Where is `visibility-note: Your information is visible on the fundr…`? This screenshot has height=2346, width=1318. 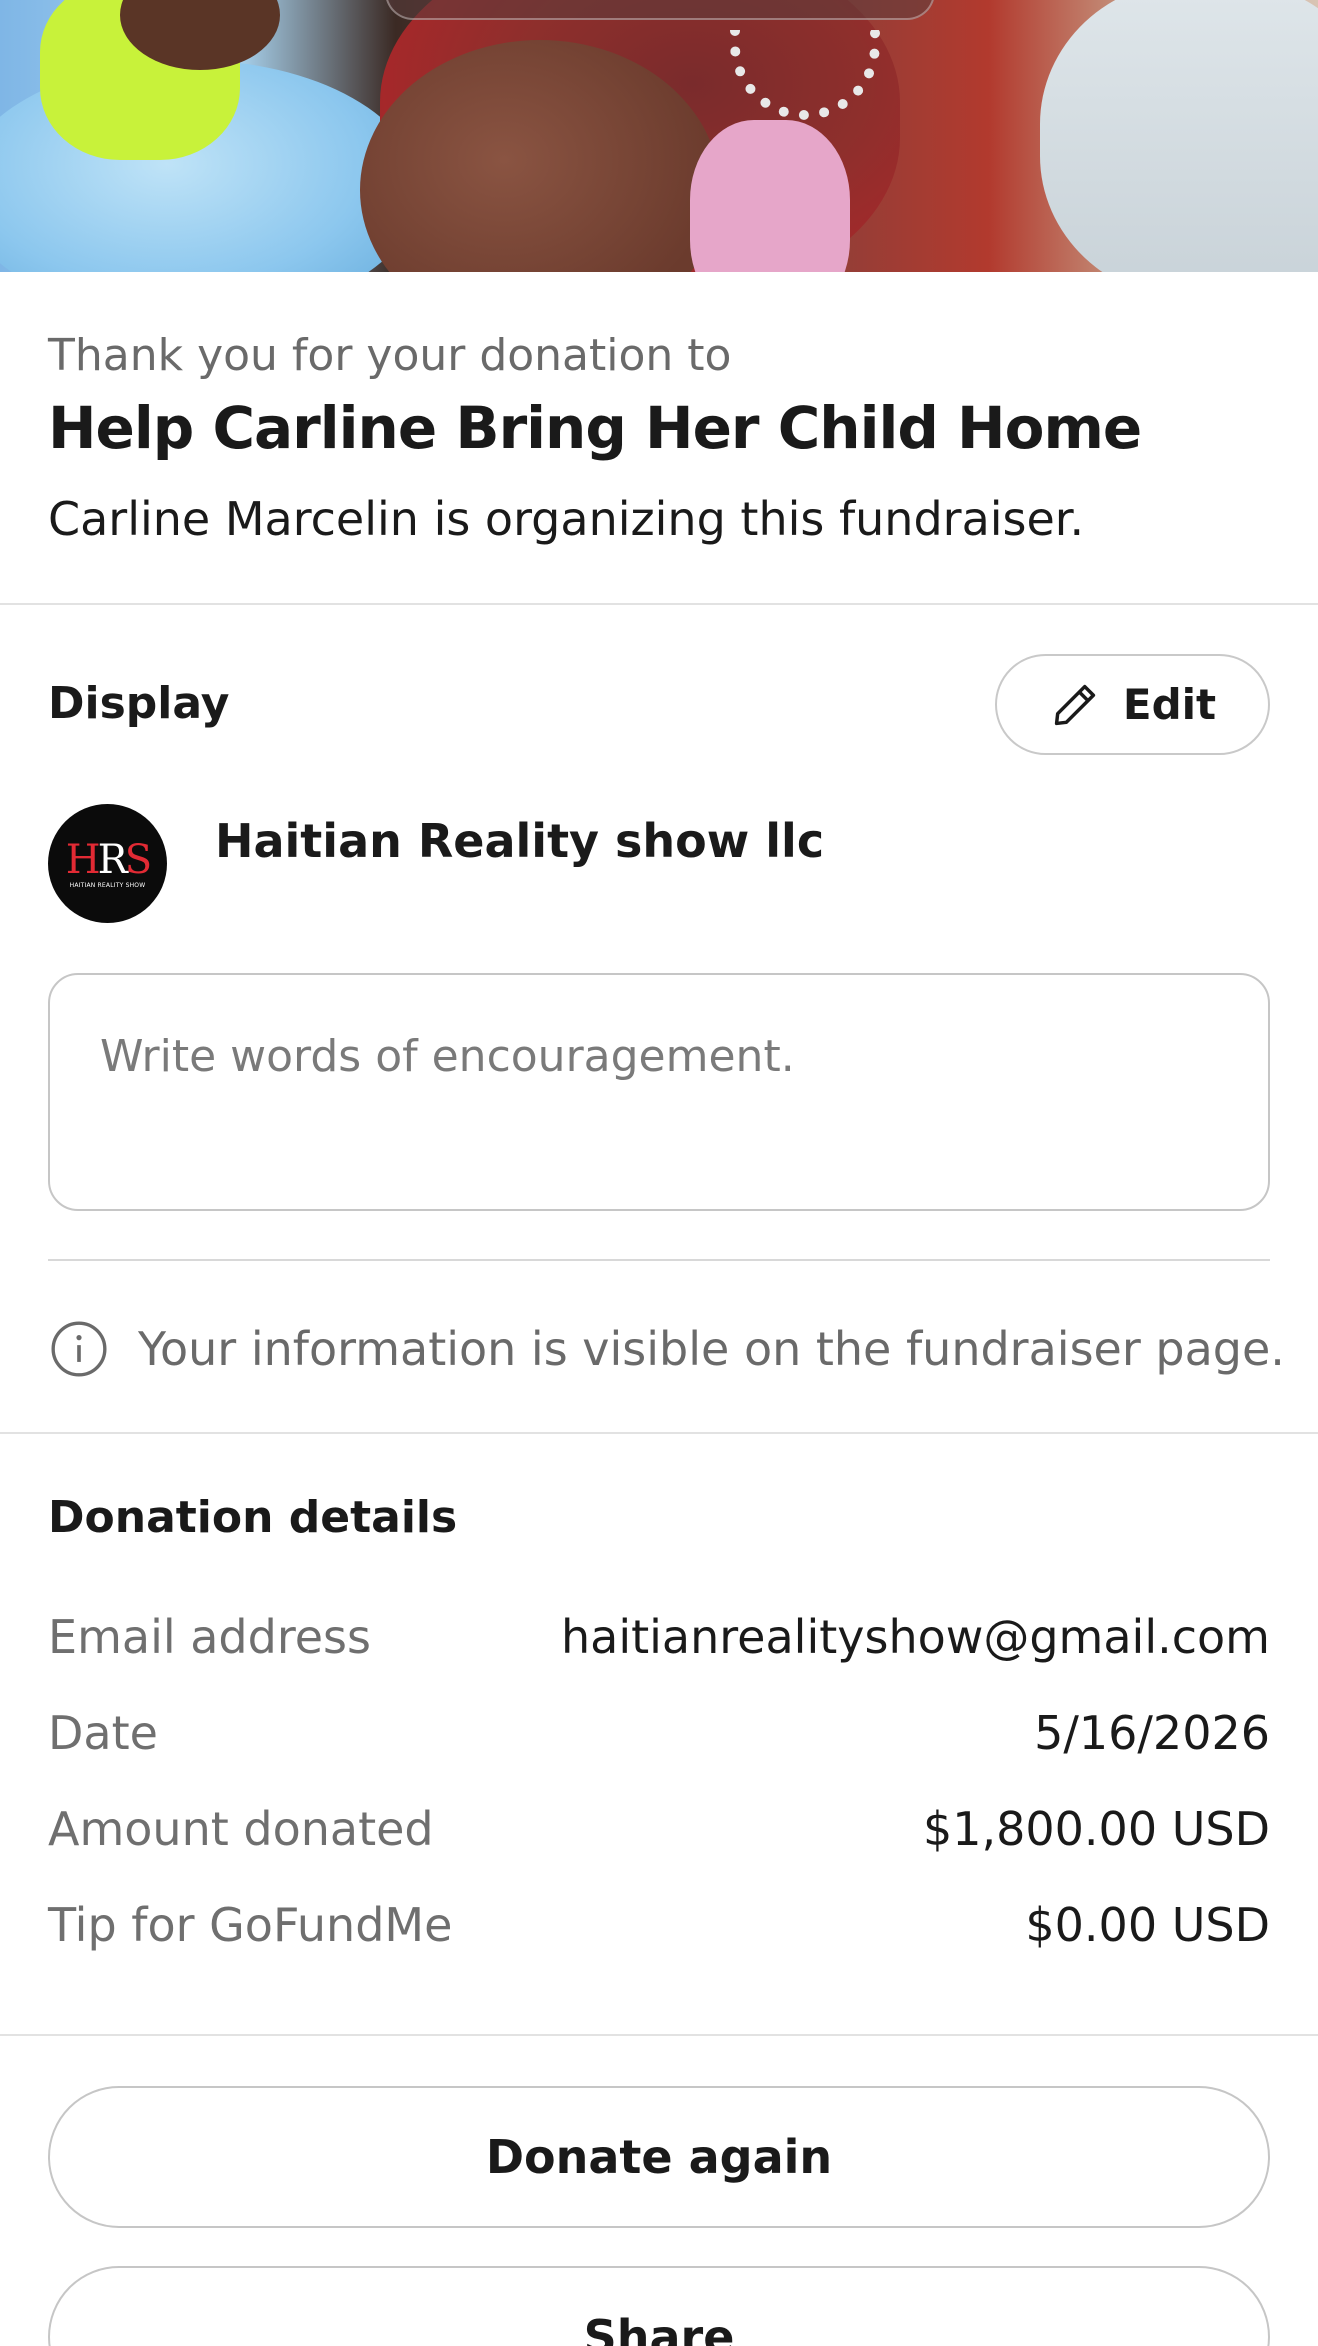 visibility-note: Your information is visible on the fundr… is located at coordinates (711, 1349).